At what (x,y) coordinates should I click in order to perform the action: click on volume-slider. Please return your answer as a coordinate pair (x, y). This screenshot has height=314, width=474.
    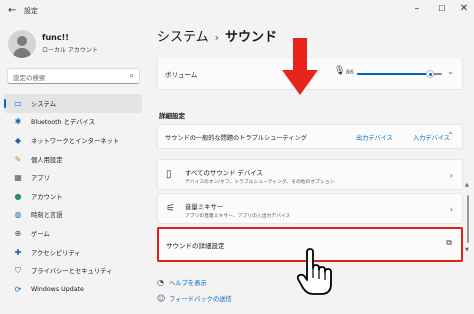
    Looking at the image, I should click on (399, 74).